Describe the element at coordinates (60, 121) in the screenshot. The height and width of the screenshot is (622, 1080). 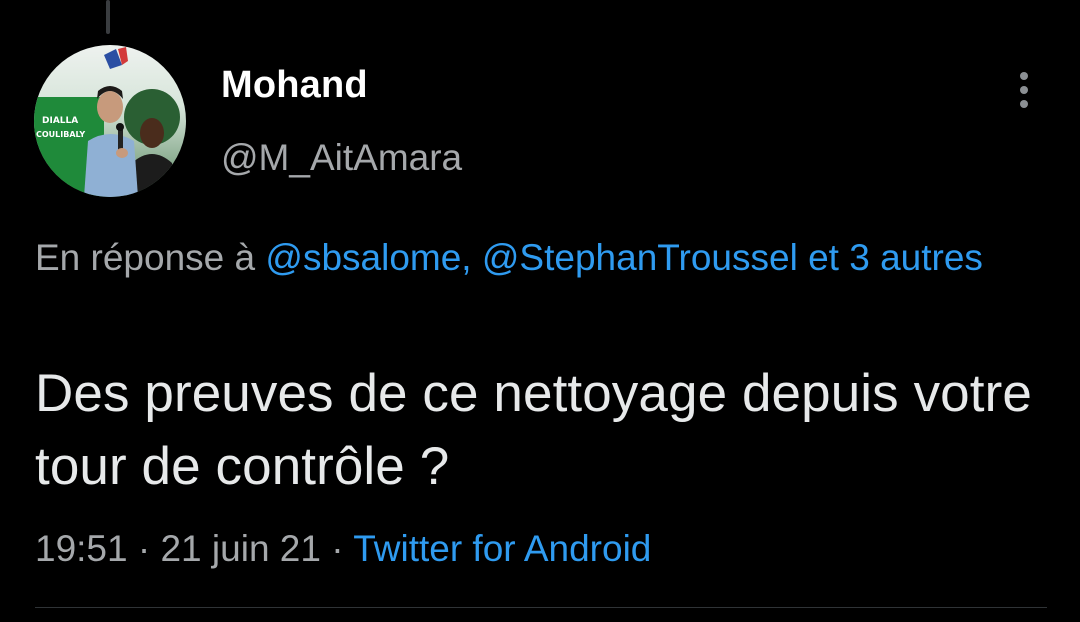
I see `banner-text-line1: DIALLA` at that location.